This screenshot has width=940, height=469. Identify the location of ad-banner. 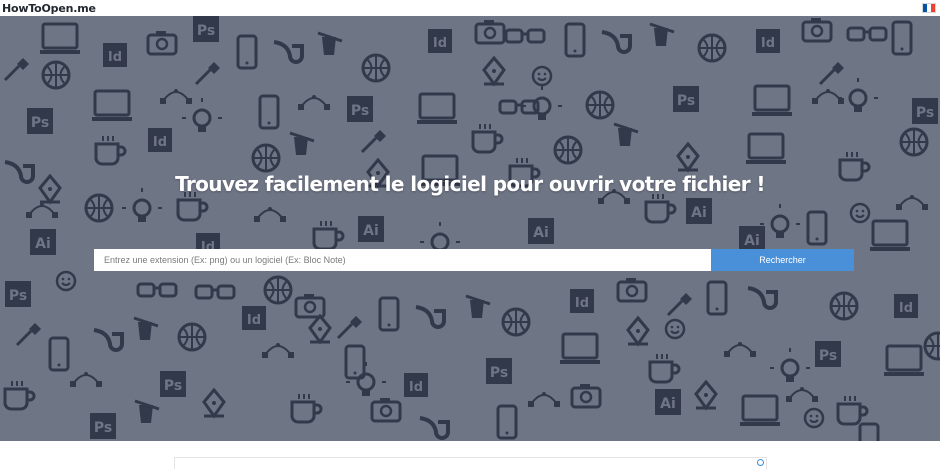
(470, 463).